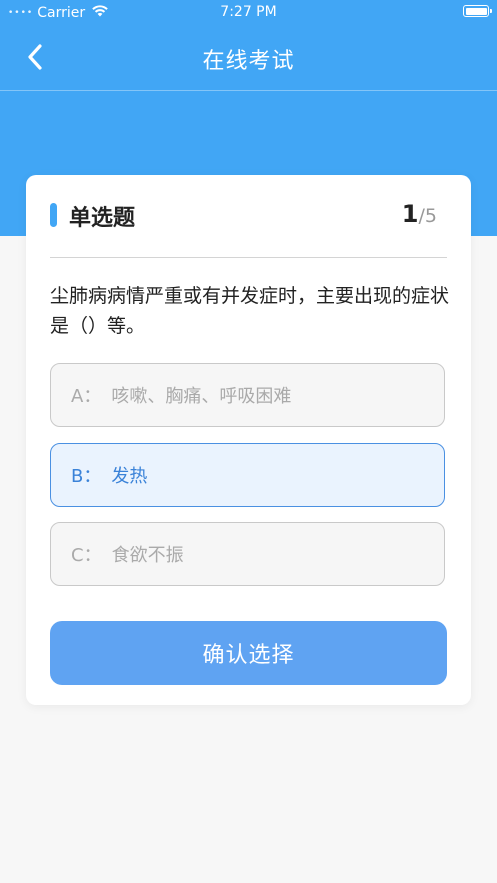  I want to click on status-bar: •••• Carrier 7:27 PM, so click(248, 12).